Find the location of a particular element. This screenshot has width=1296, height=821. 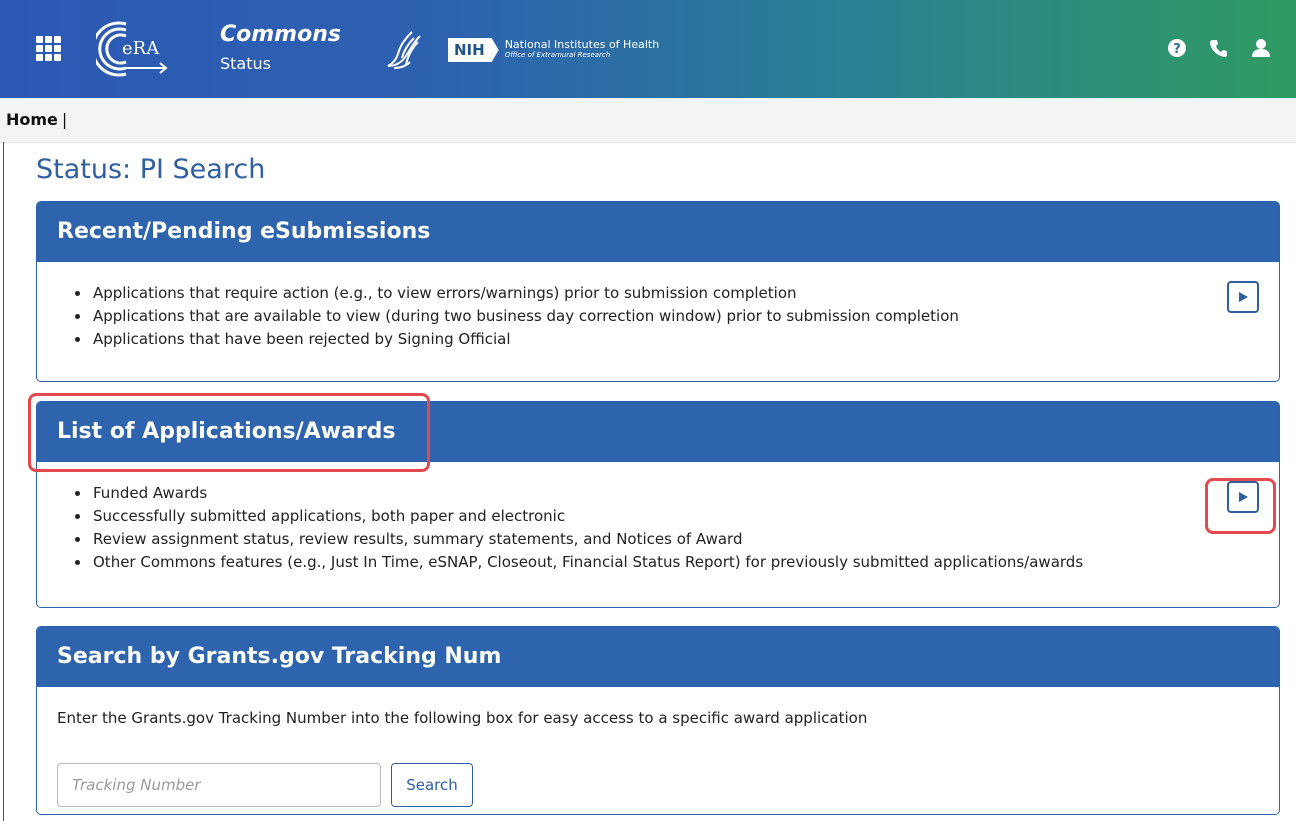

highlight-box-button is located at coordinates (1240, 506).